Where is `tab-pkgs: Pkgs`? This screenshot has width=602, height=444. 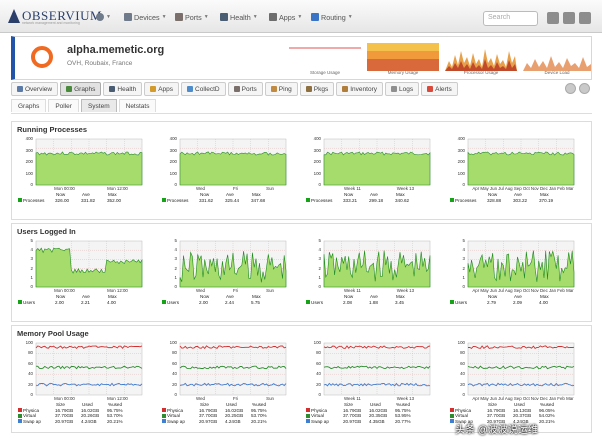
tab-pkgs: Pkgs is located at coordinates (317, 89).